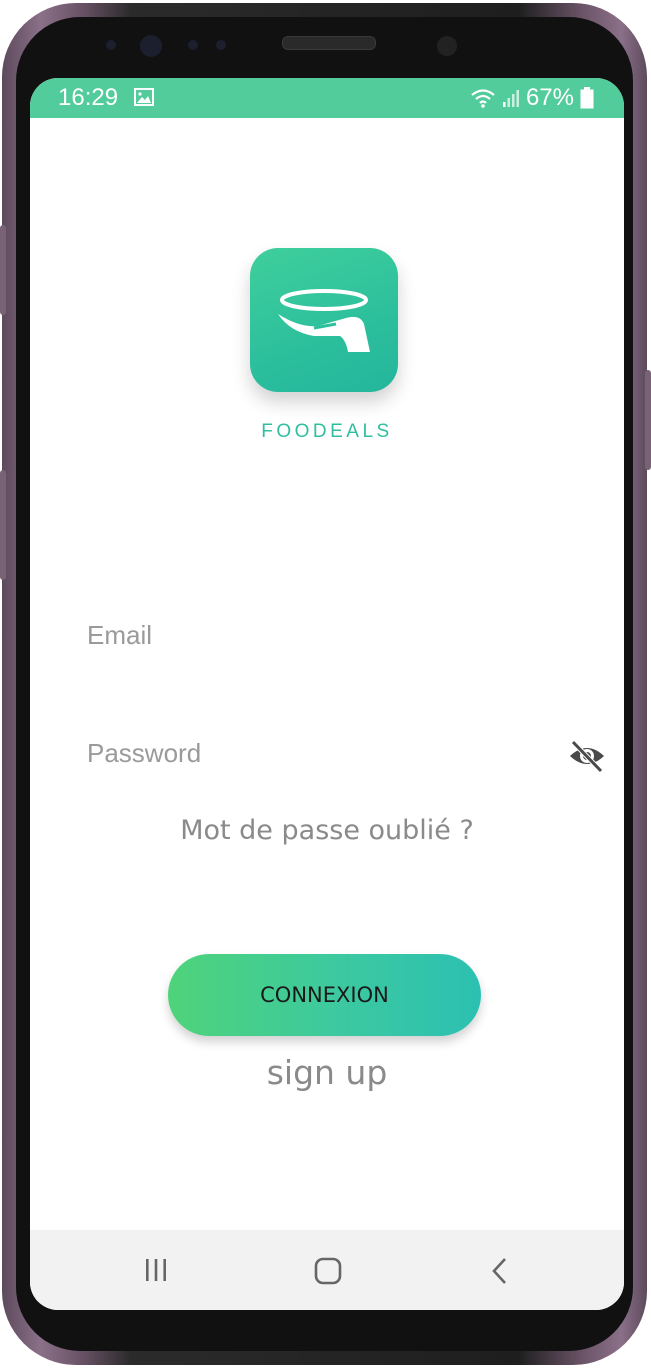 The image size is (651, 1370). Describe the element at coordinates (510, 98) in the screenshot. I see `signal-icon` at that location.